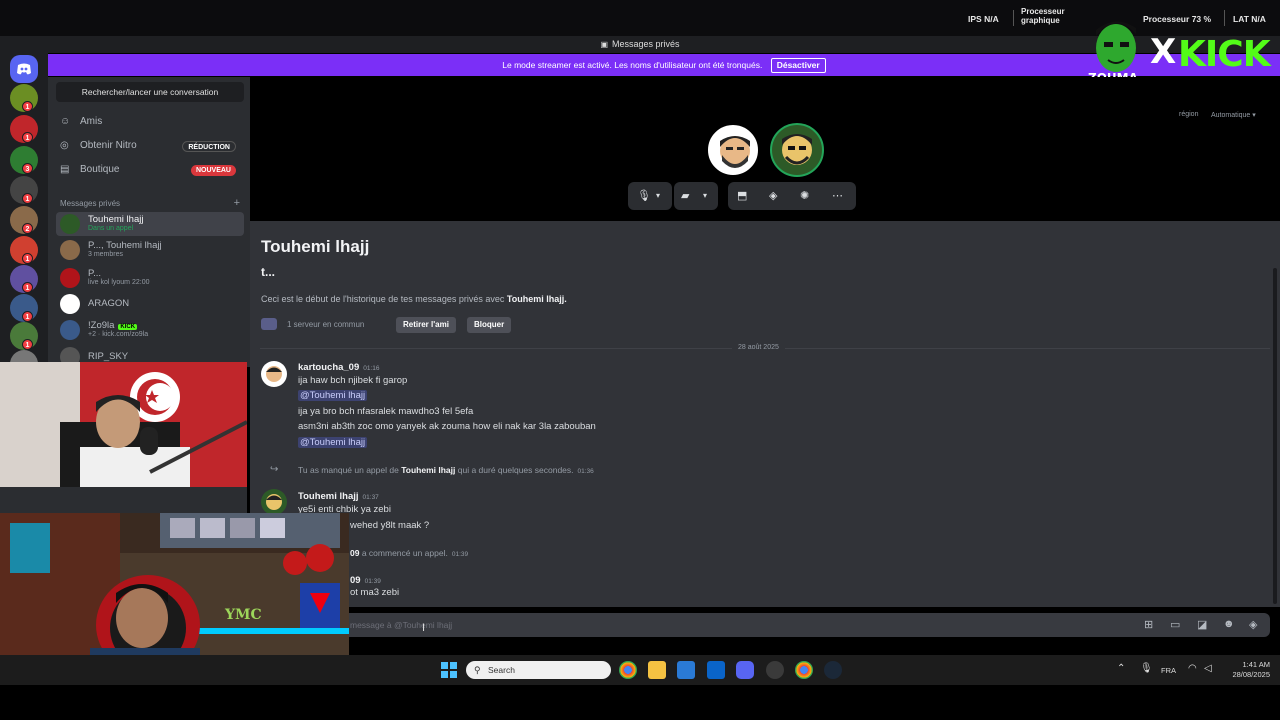 This screenshot has width=1280, height=720. I want to click on dm-status: 3 membres, so click(106, 254).